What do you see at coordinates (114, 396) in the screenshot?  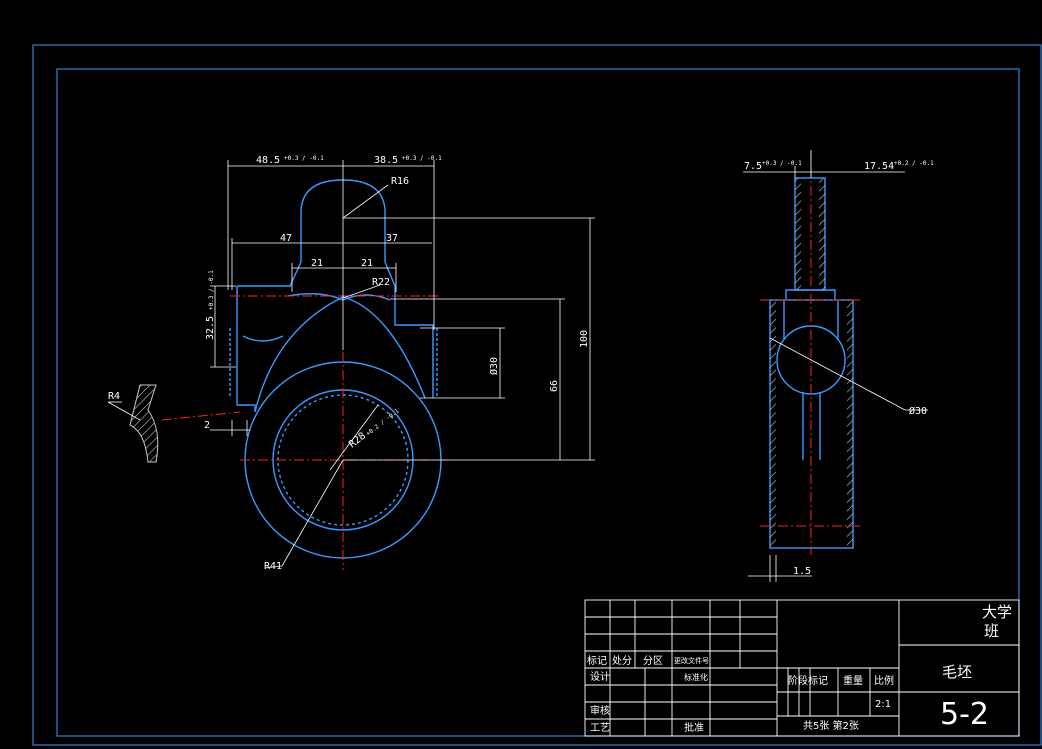 I see `dim-radius-r4: R4` at bounding box center [114, 396].